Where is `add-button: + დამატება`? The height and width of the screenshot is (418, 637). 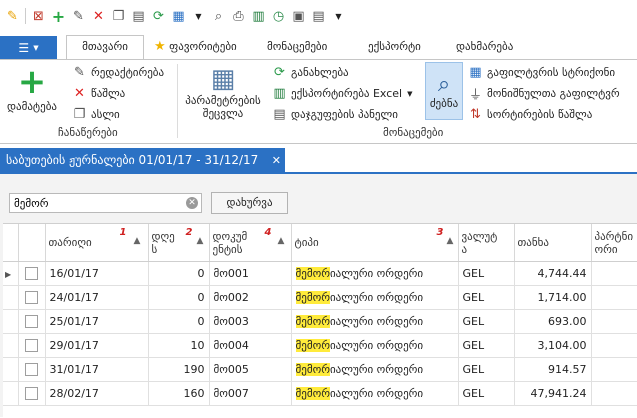
add-button: + დამატება is located at coordinates (32, 89).